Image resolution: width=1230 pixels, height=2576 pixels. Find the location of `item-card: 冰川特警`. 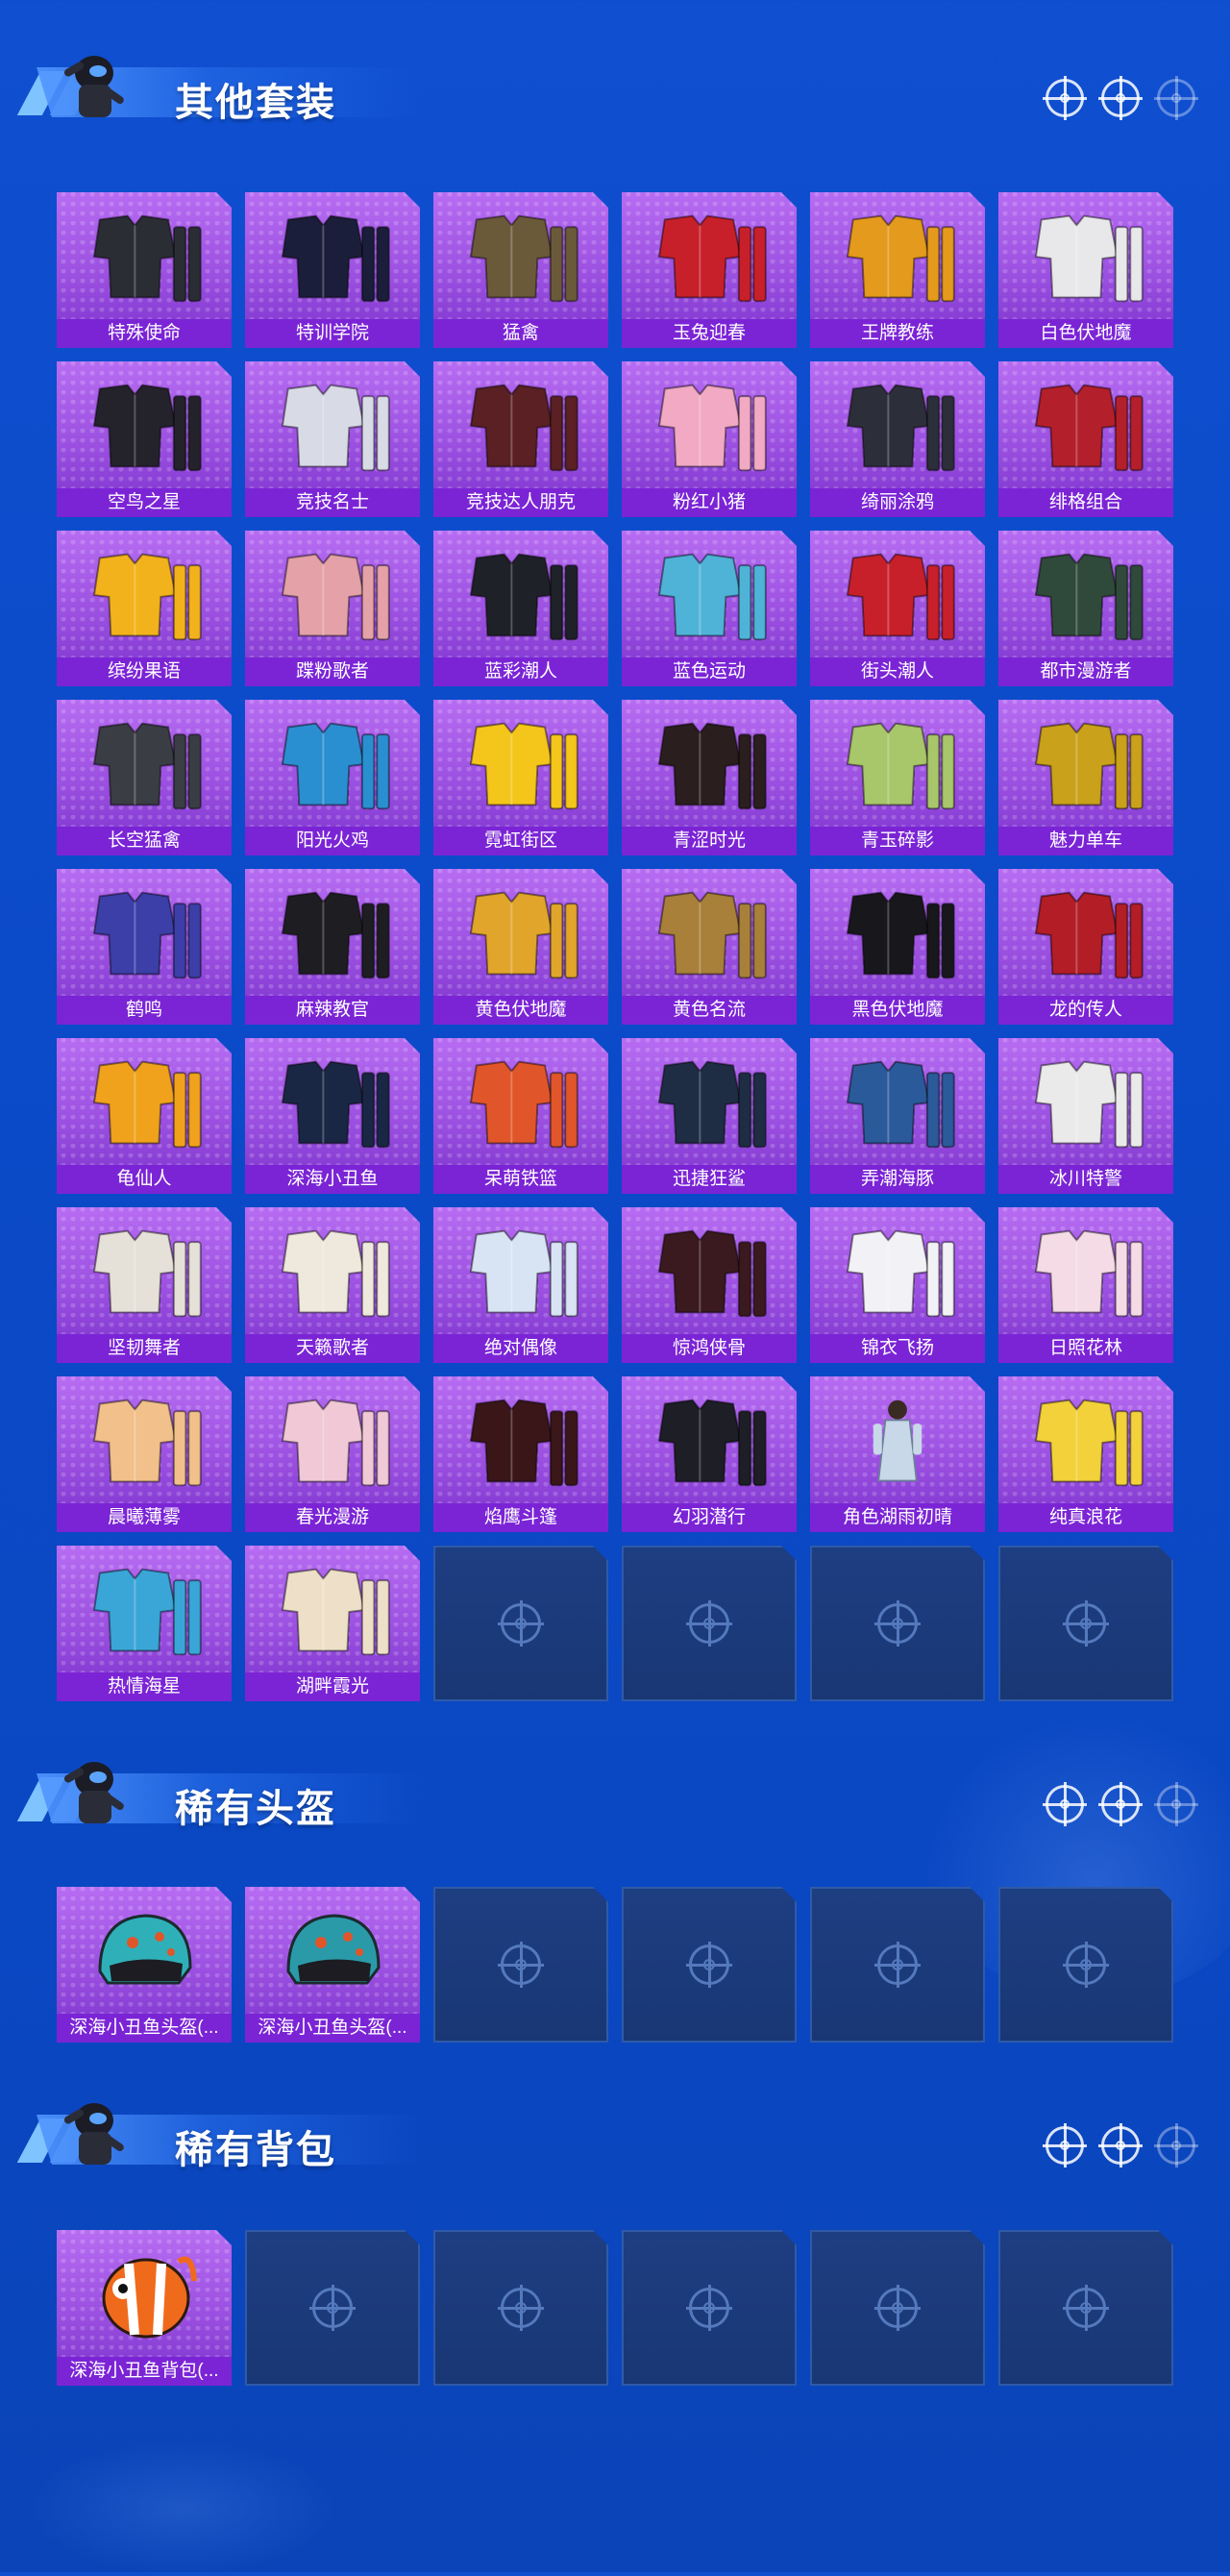

item-card: 冰川特警 is located at coordinates (1085, 1116).